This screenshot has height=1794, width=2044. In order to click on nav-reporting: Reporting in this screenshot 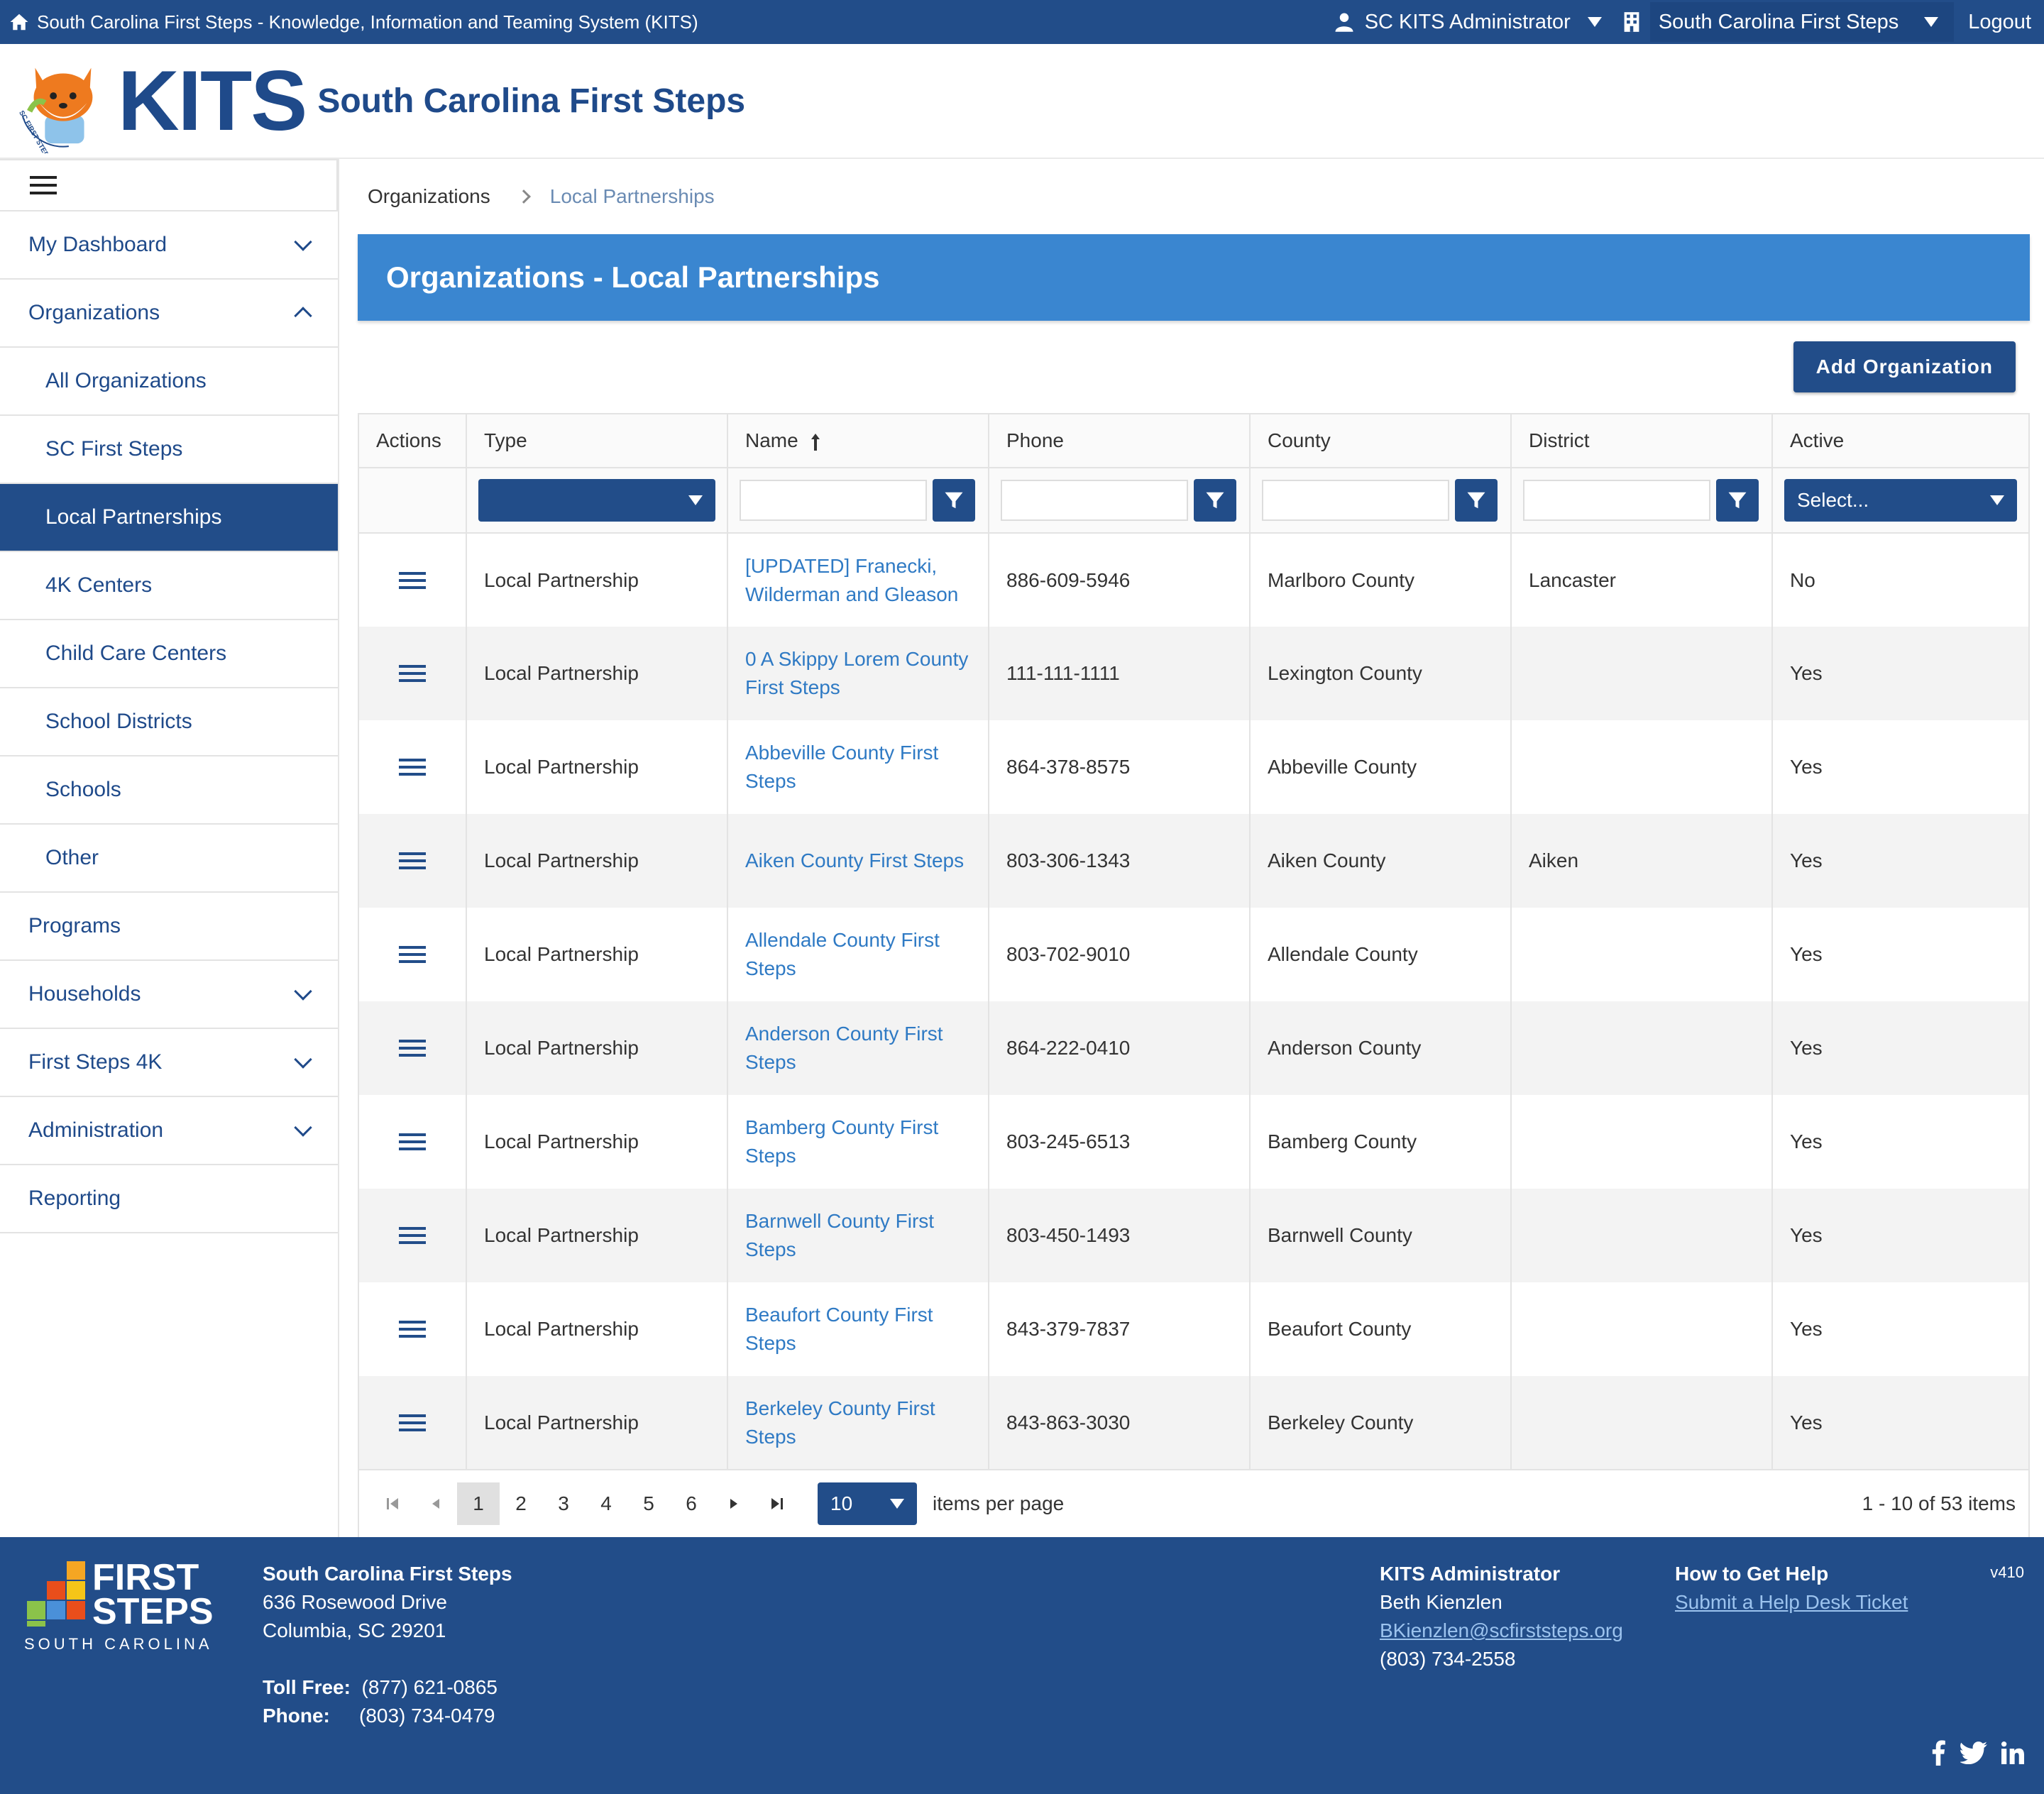, I will do `click(169, 1199)`.